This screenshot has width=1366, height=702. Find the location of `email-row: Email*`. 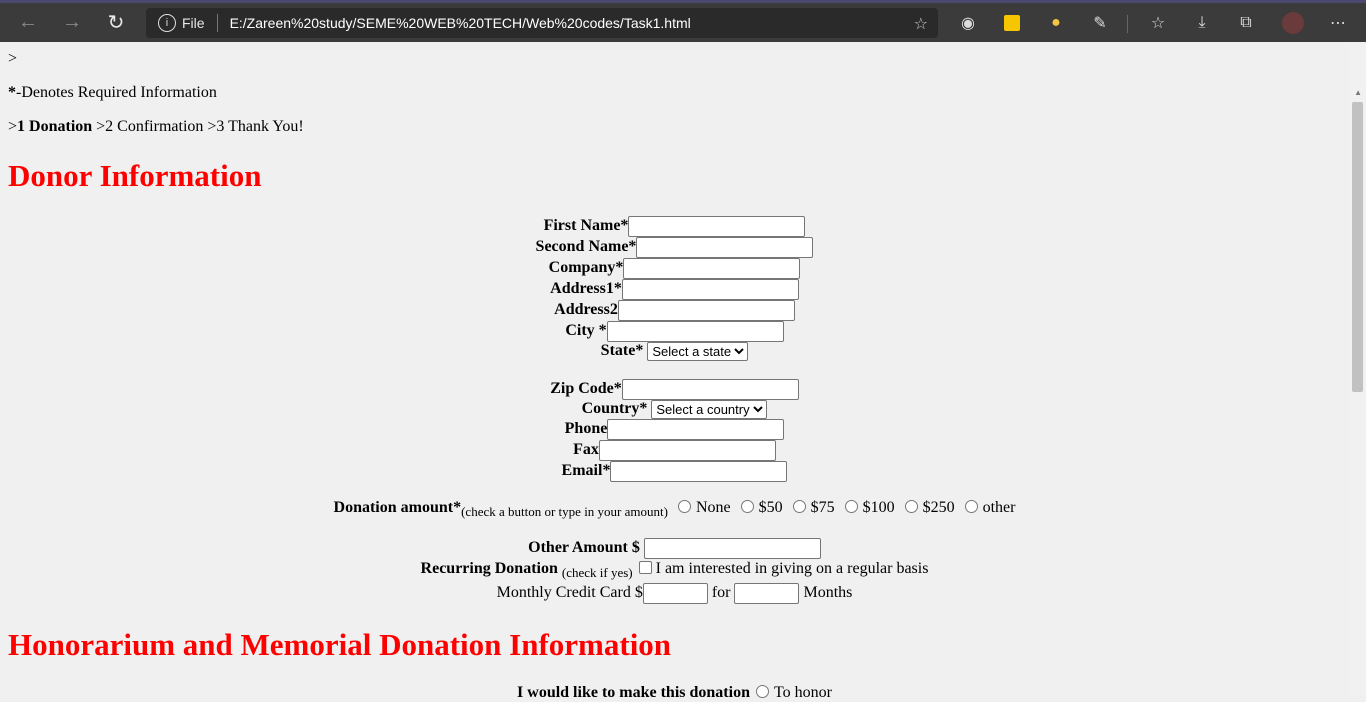

email-row: Email* is located at coordinates (674, 471).